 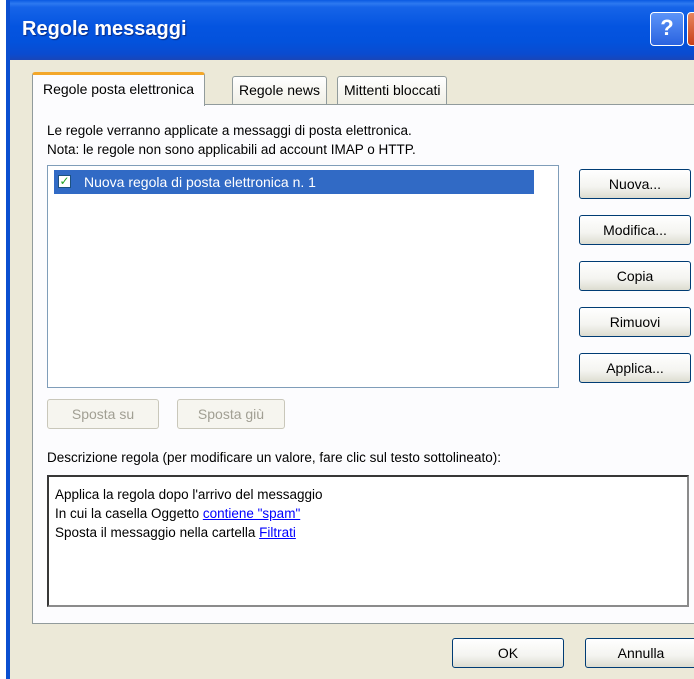 What do you see at coordinates (635, 322) in the screenshot?
I see `remove-button: Rimuovi` at bounding box center [635, 322].